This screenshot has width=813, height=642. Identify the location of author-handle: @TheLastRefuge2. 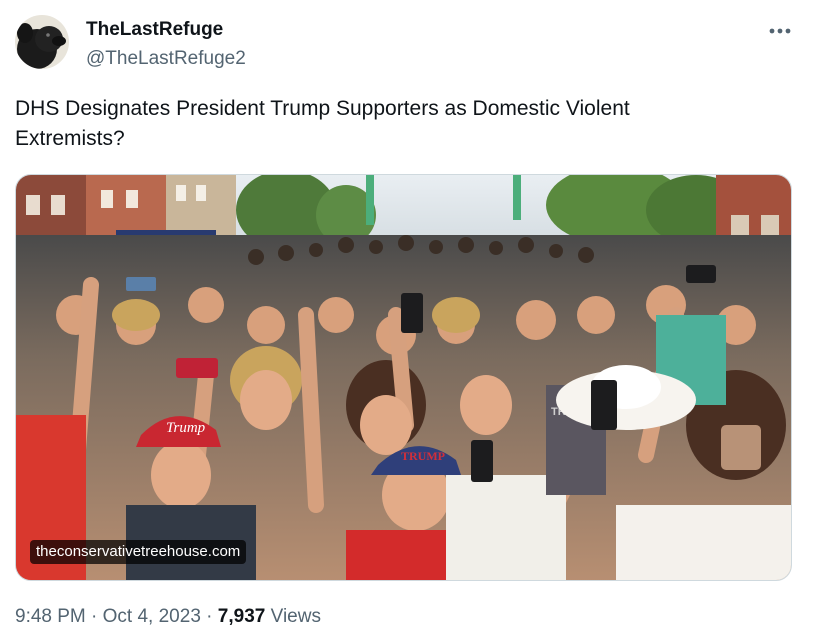
(166, 59).